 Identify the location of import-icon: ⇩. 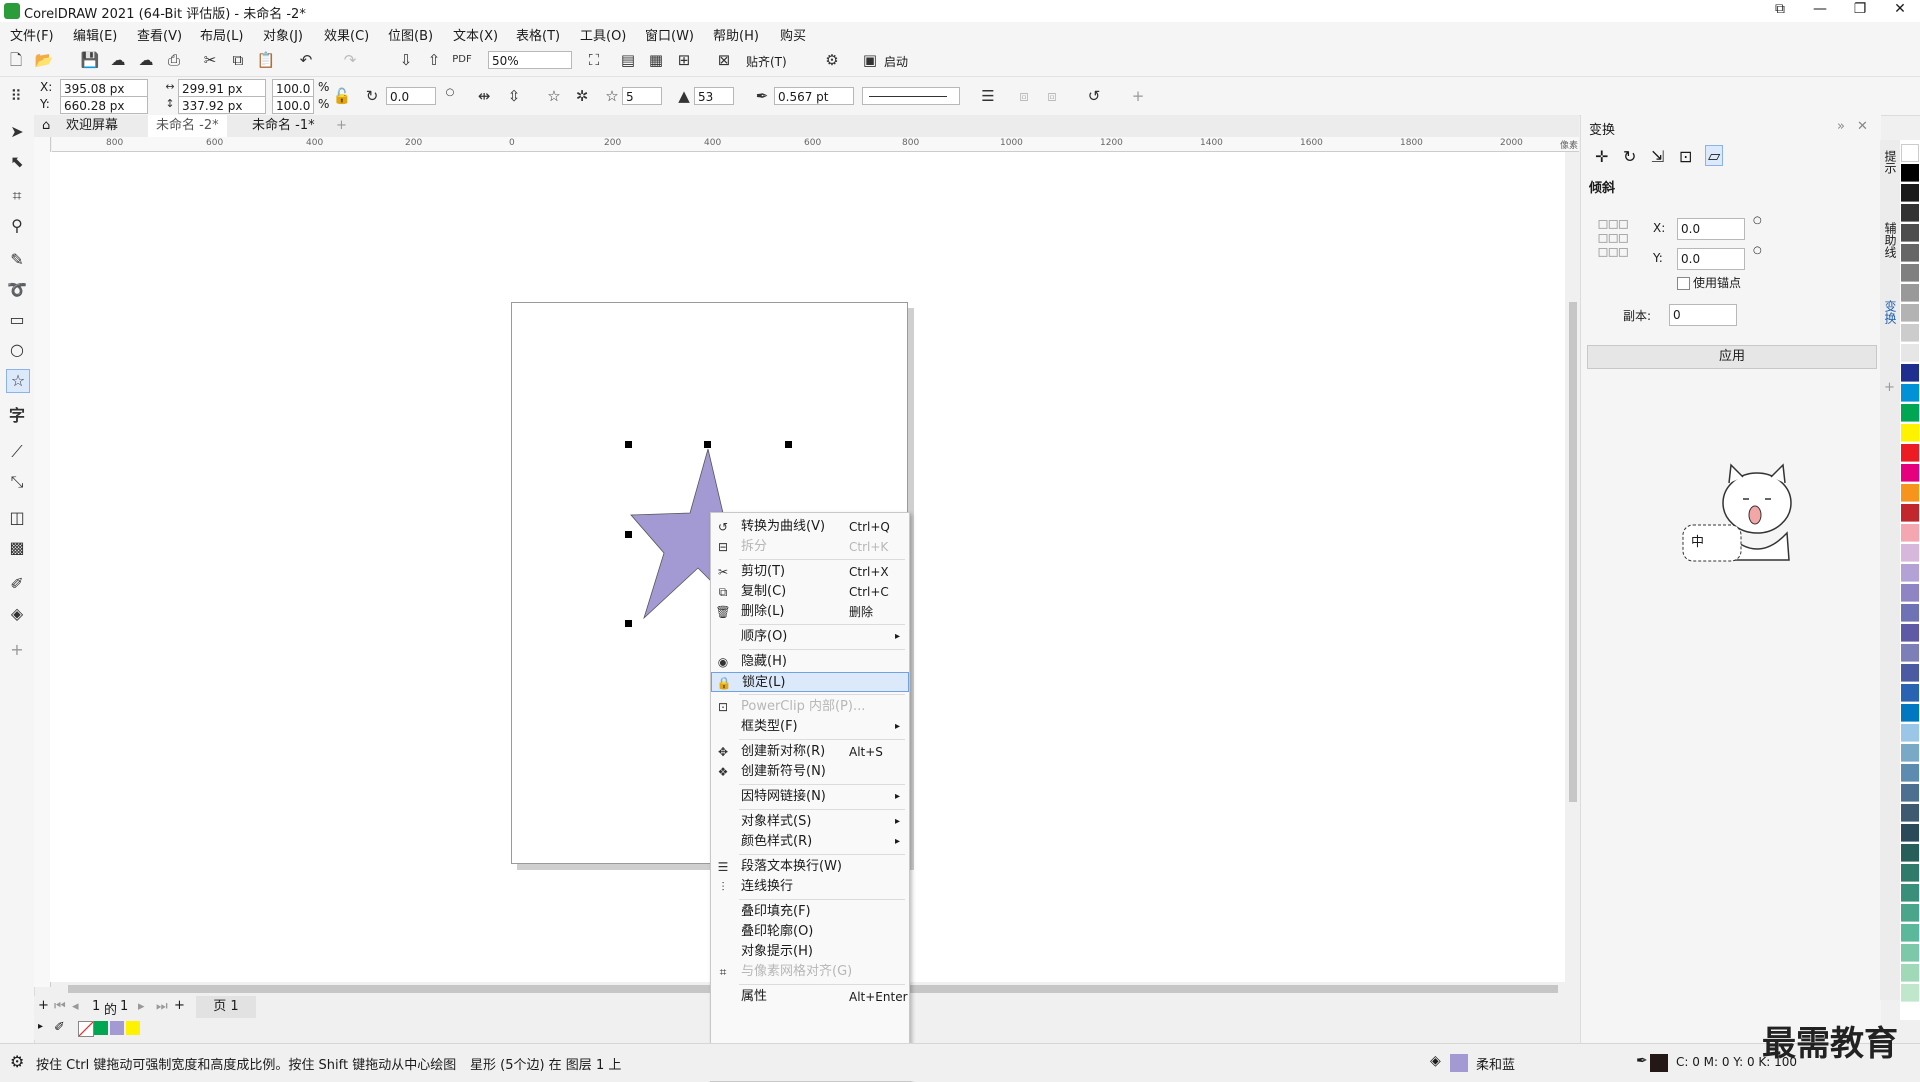
(406, 60).